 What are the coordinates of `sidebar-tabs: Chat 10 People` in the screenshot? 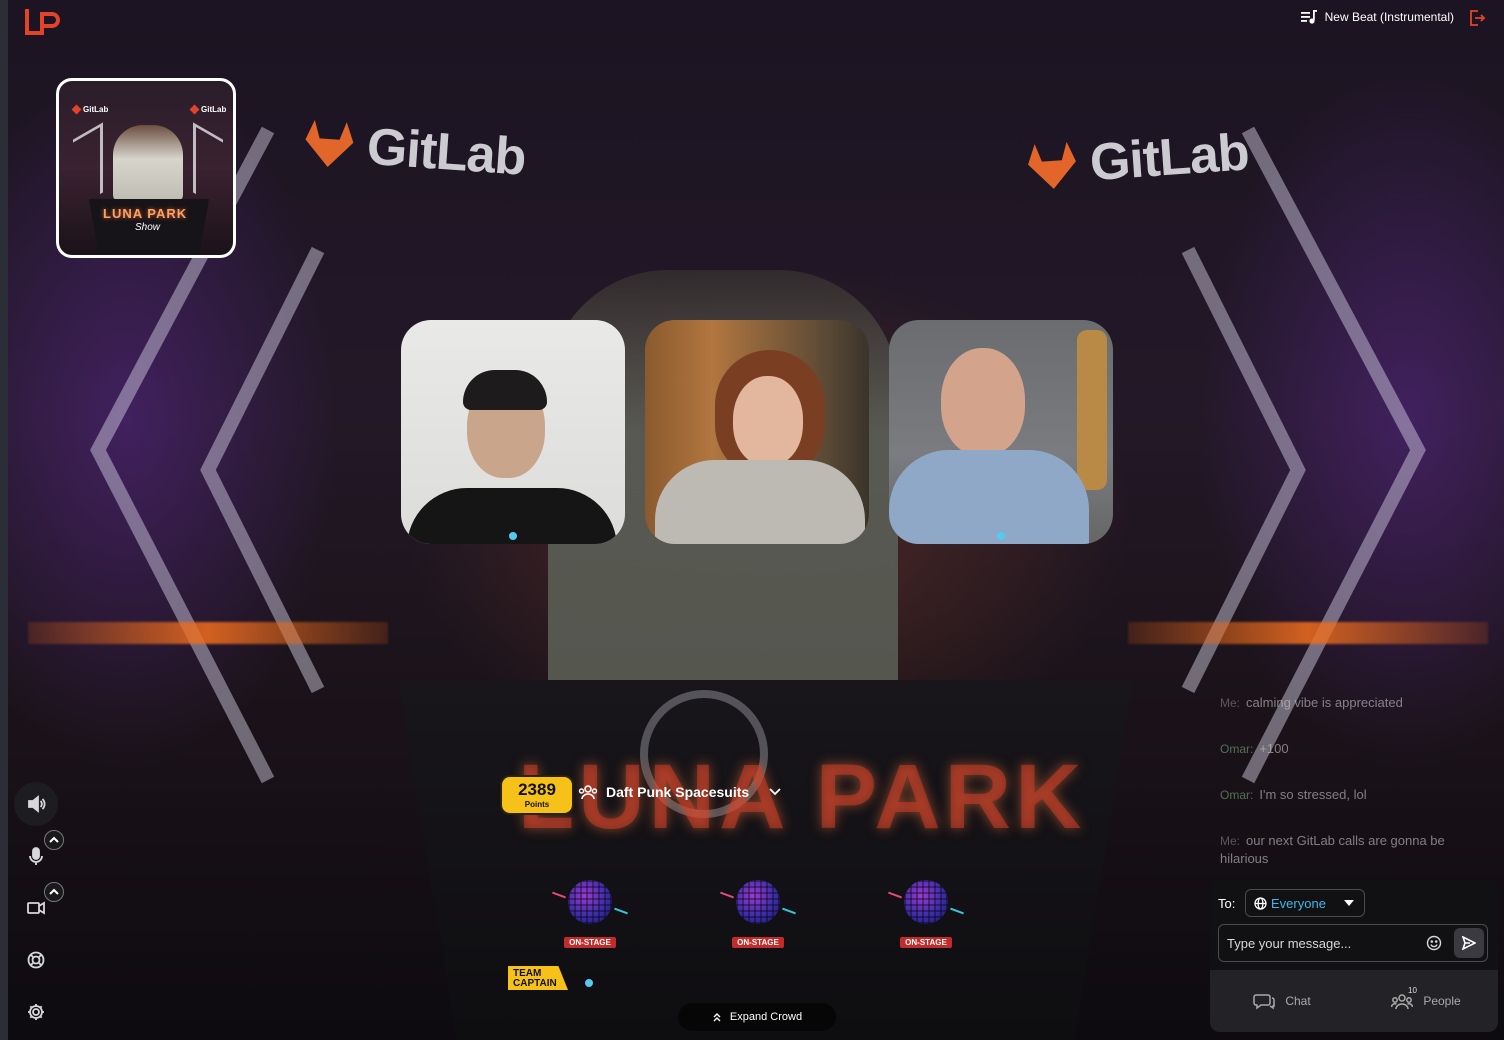 It's located at (1354, 1001).